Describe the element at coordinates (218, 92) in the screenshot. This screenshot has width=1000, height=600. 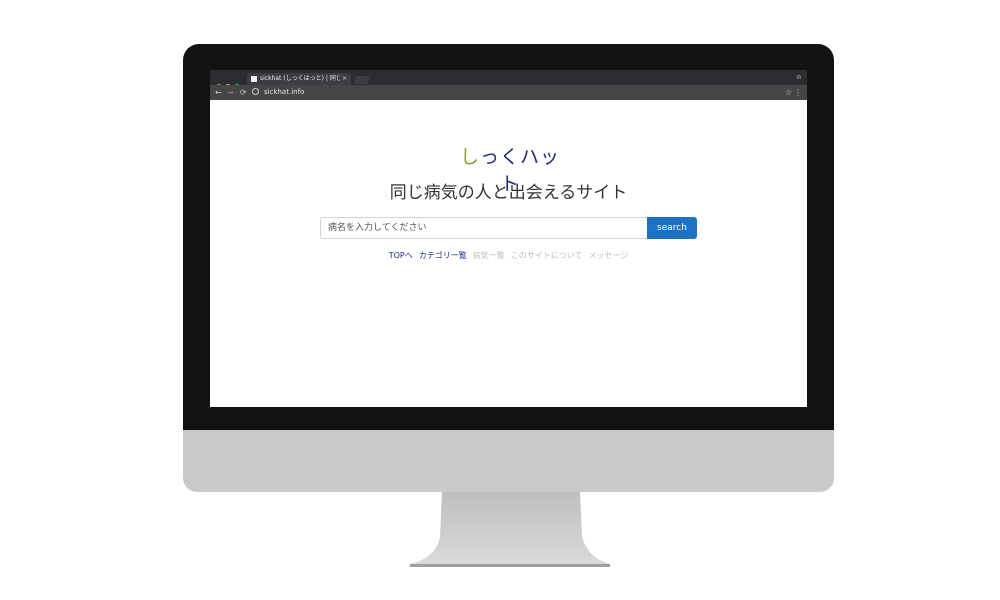
I see `back-icon: ←` at that location.